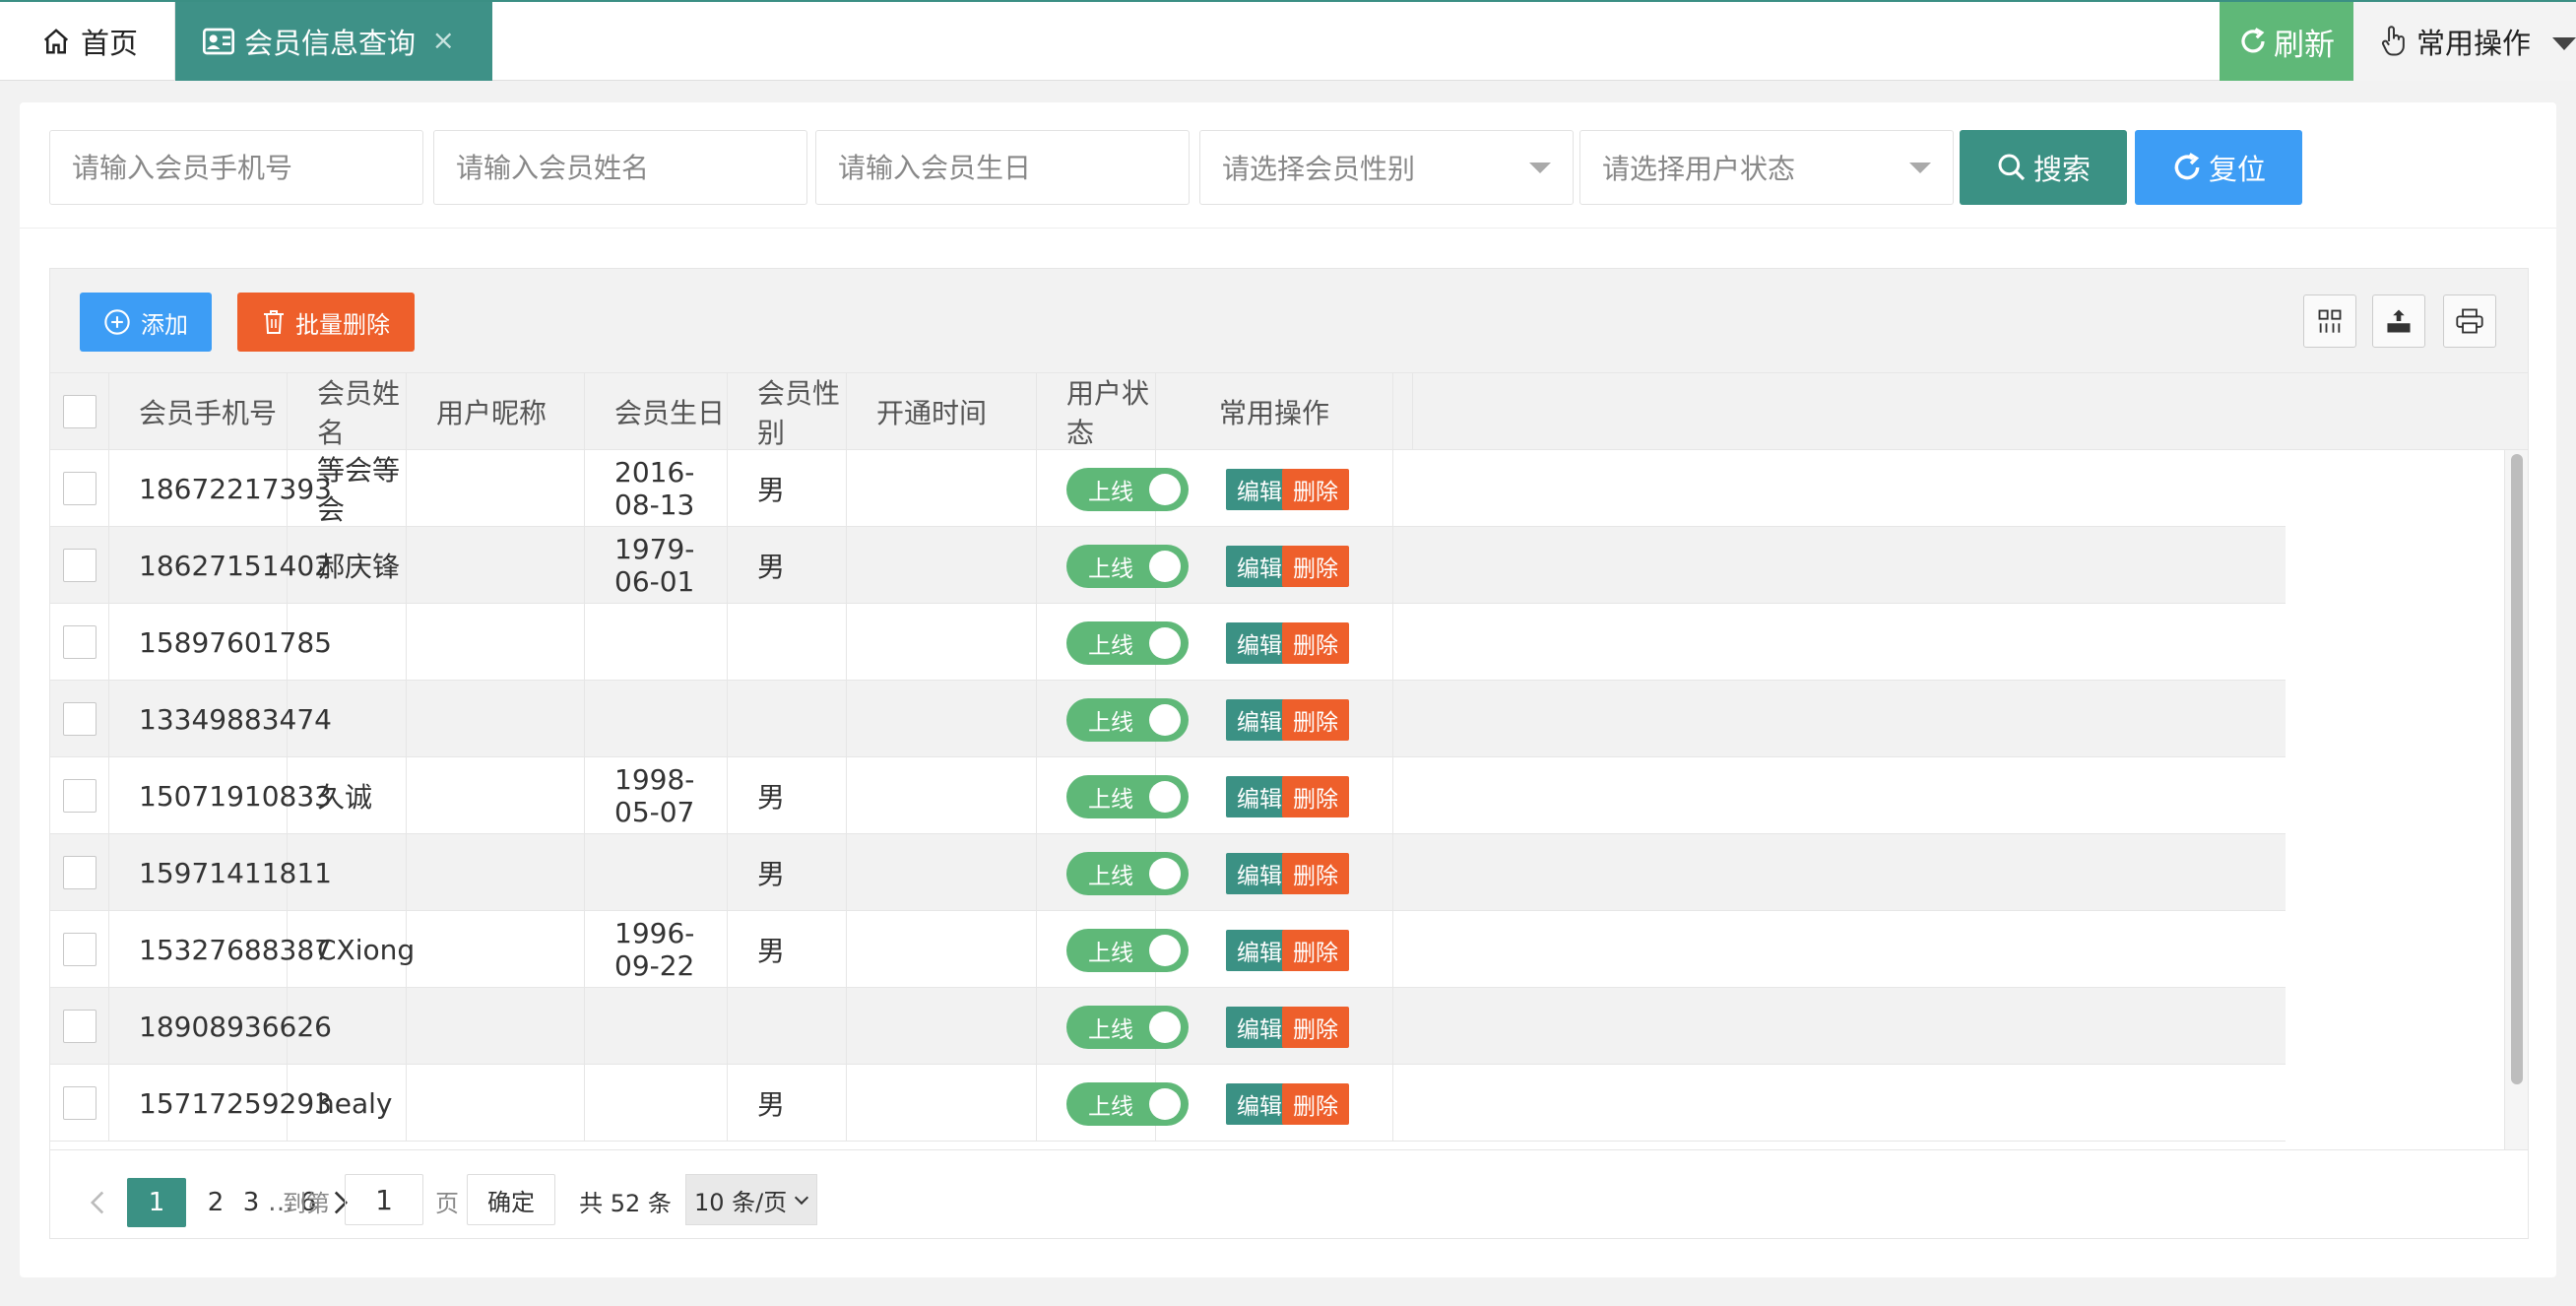 Image resolution: width=2576 pixels, height=1306 pixels. What do you see at coordinates (2469, 321) in the screenshot?
I see `print-icon` at bounding box center [2469, 321].